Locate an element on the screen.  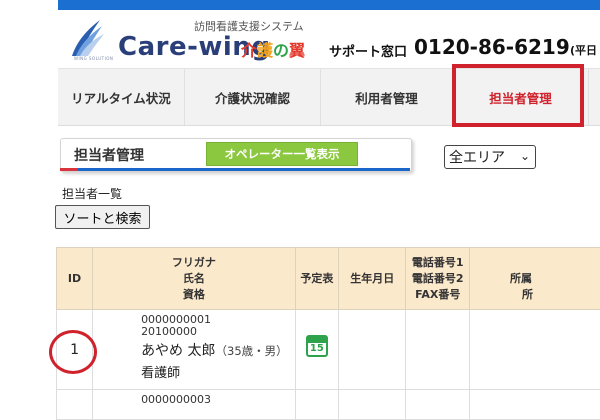
area-select: 全エリア ⌄ is located at coordinates (490, 157).